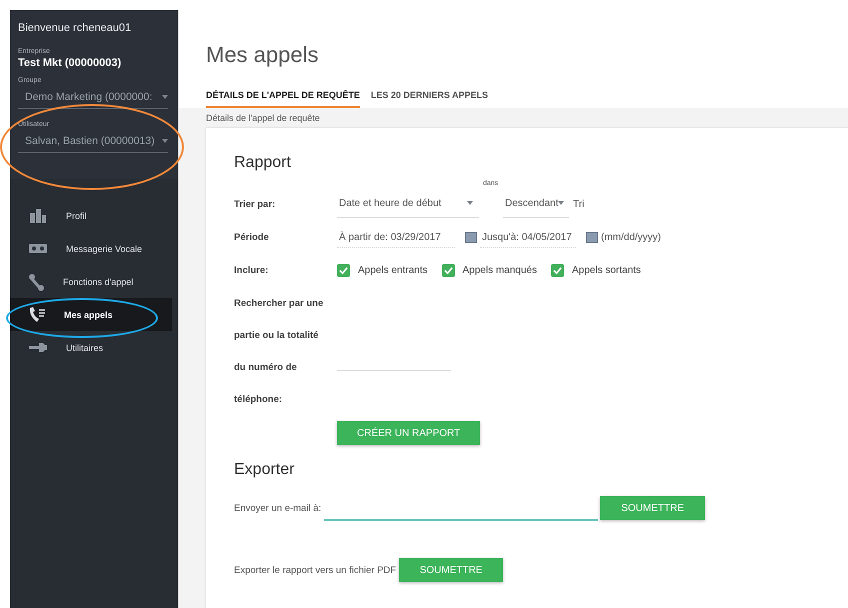  I want to click on section-title: Rapport, so click(263, 163).